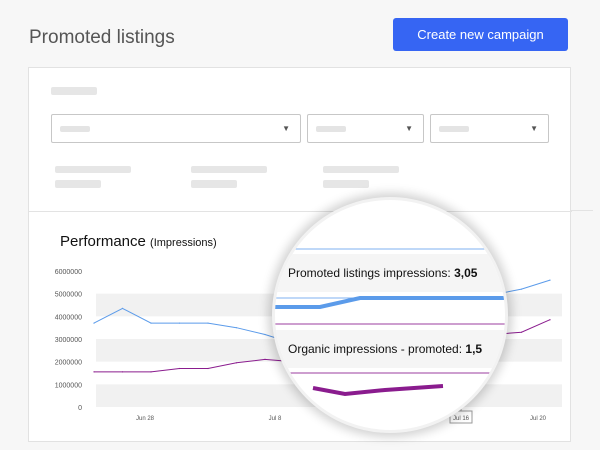 Image resolution: width=600 pixels, height=450 pixels. Describe the element at coordinates (68, 385) in the screenshot. I see `y-tick-label: 1000000` at that location.